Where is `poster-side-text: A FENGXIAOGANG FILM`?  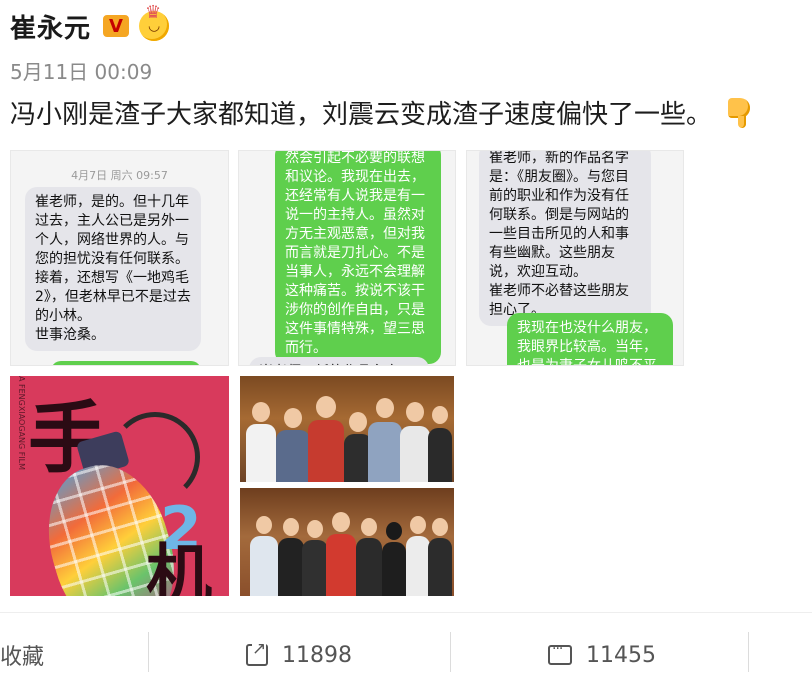 poster-side-text: A FENGXIAOGANG FILM is located at coordinates (21, 423).